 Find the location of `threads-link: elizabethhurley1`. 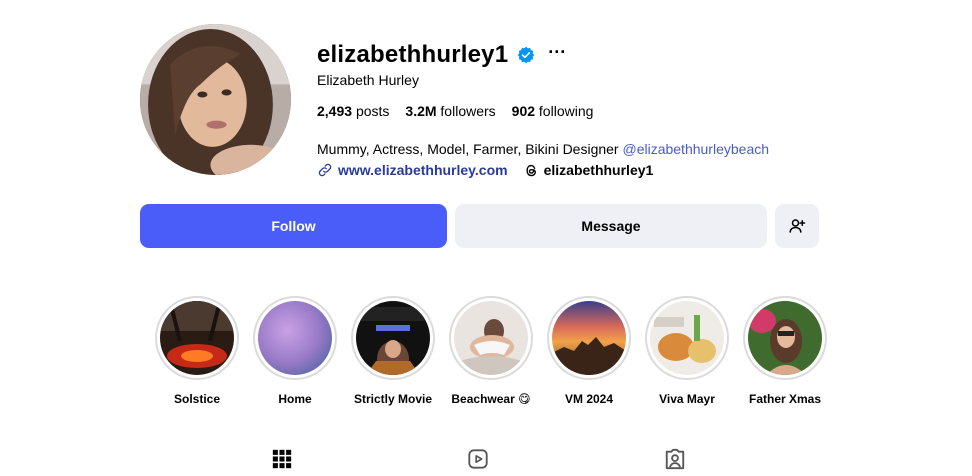

threads-link: elizabethhurley1 is located at coordinates (589, 170).